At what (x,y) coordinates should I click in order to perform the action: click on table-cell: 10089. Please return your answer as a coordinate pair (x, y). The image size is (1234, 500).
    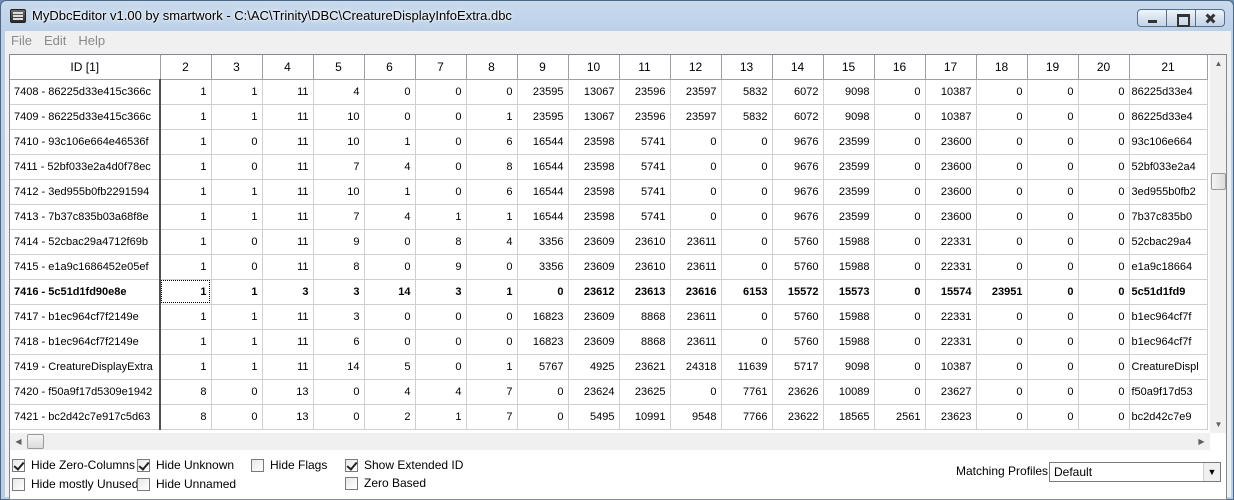
    Looking at the image, I should click on (849, 392).